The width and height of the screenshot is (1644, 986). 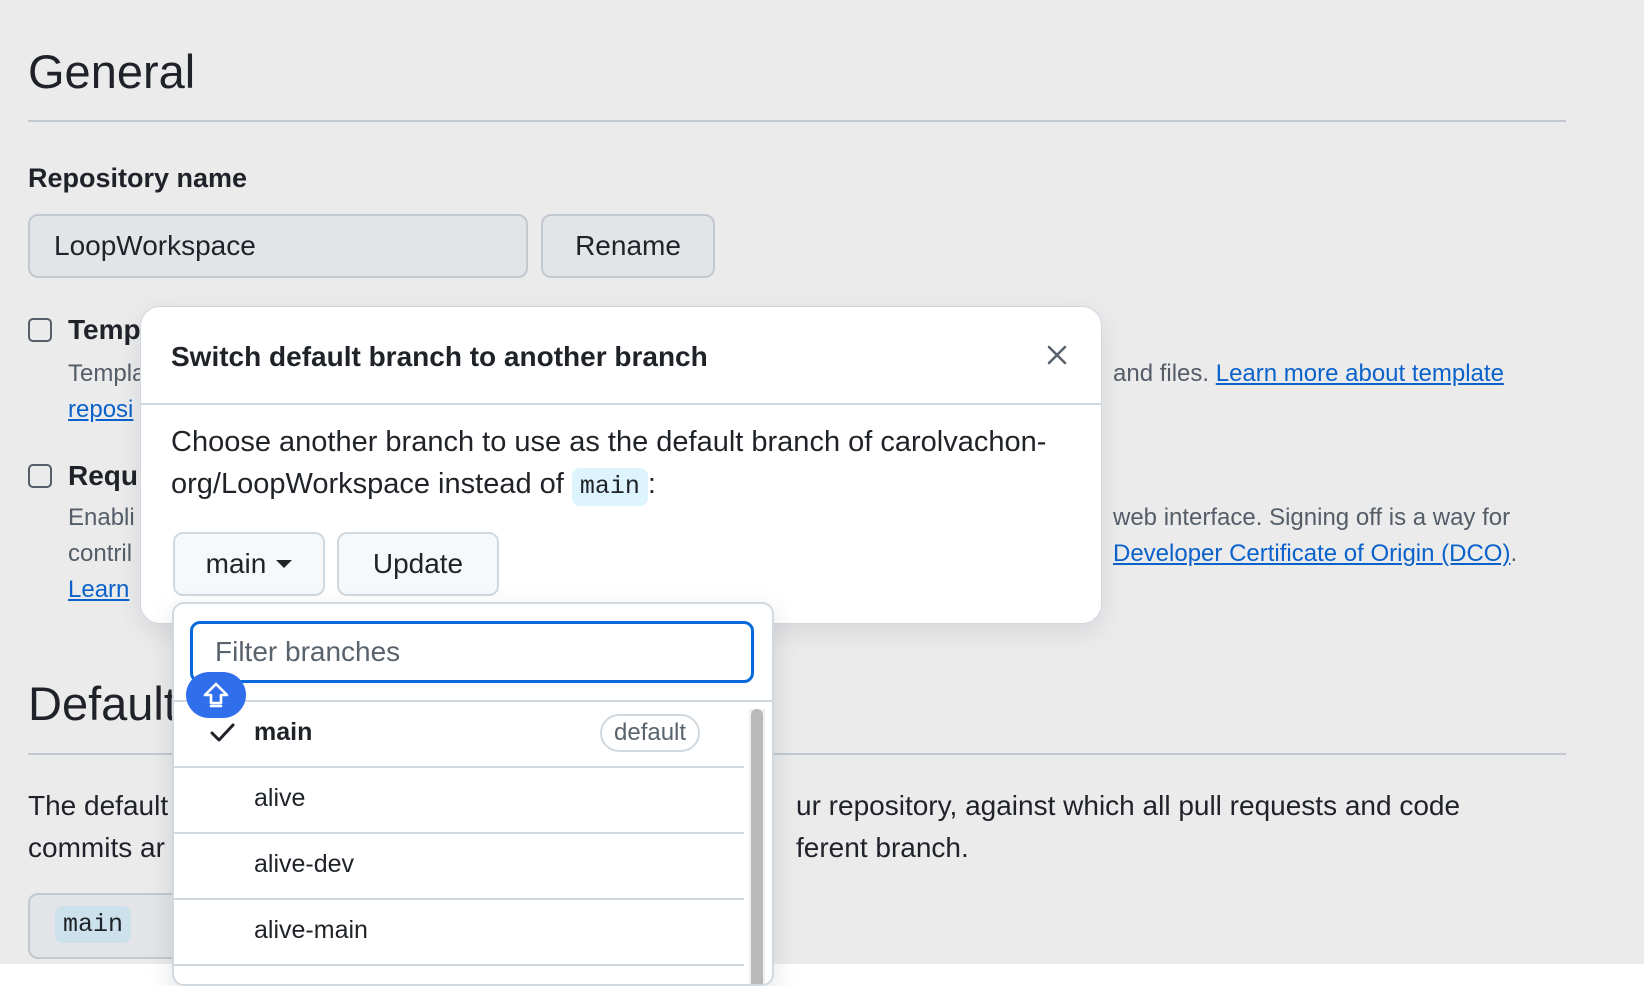 What do you see at coordinates (459, 801) in the screenshot?
I see `branch-item-alive: alive` at bounding box center [459, 801].